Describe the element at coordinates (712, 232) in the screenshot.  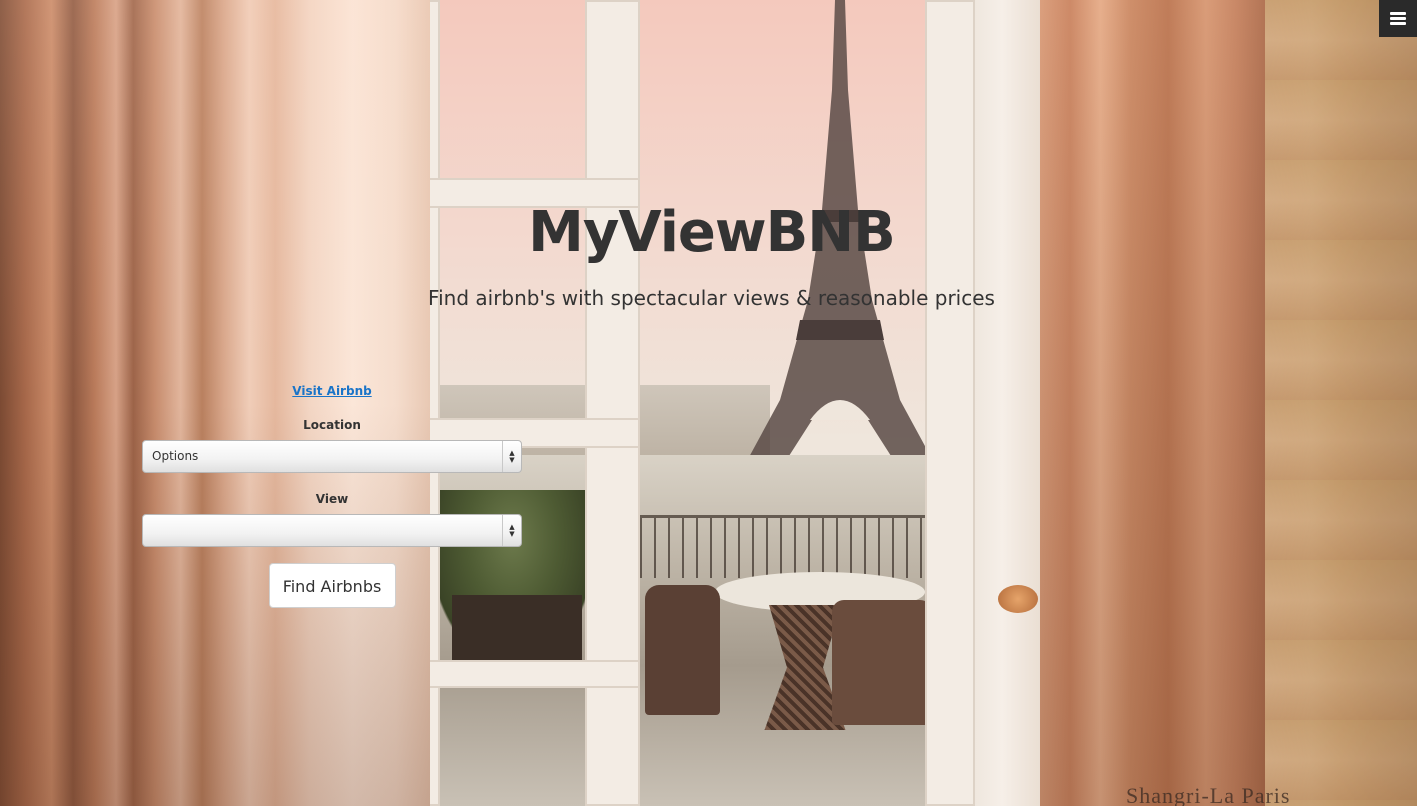
I see `page-title: MyViewBNB` at that location.